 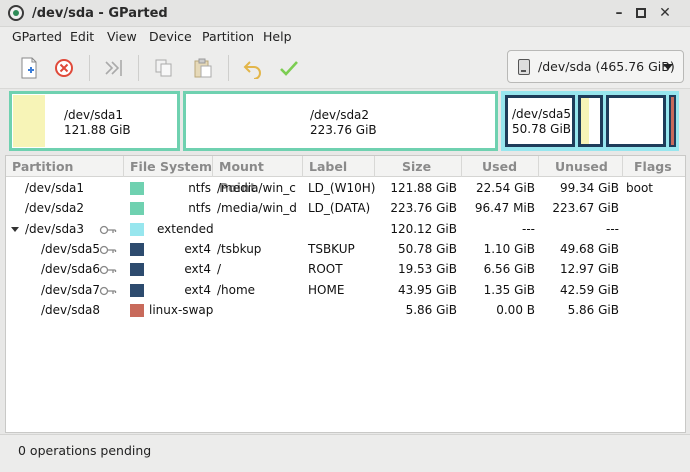 I want to click on cell-unused: ---, so click(x=612, y=228).